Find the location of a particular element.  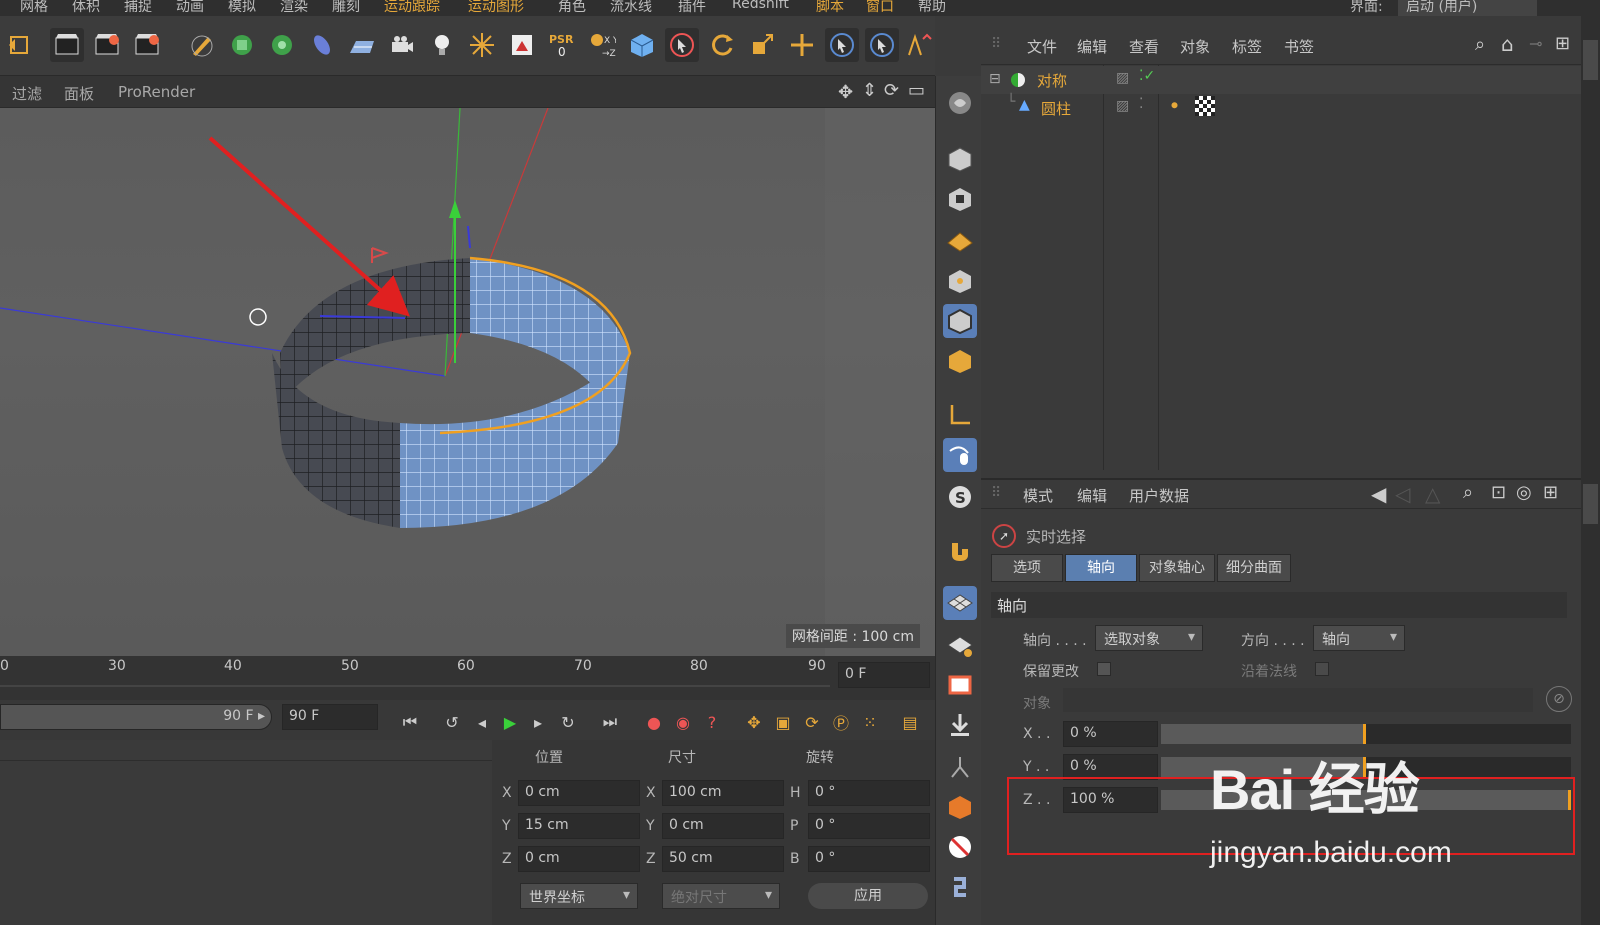

python-icon is located at coordinates (960, 887).